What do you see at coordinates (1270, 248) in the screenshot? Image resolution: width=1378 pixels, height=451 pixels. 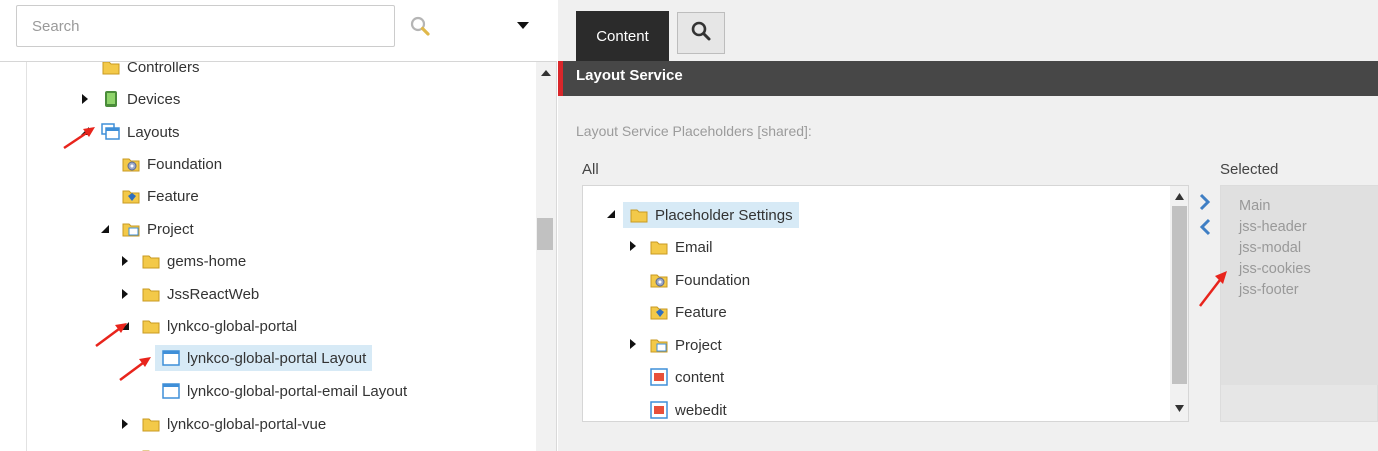 I see `selected-item: jss-modal` at bounding box center [1270, 248].